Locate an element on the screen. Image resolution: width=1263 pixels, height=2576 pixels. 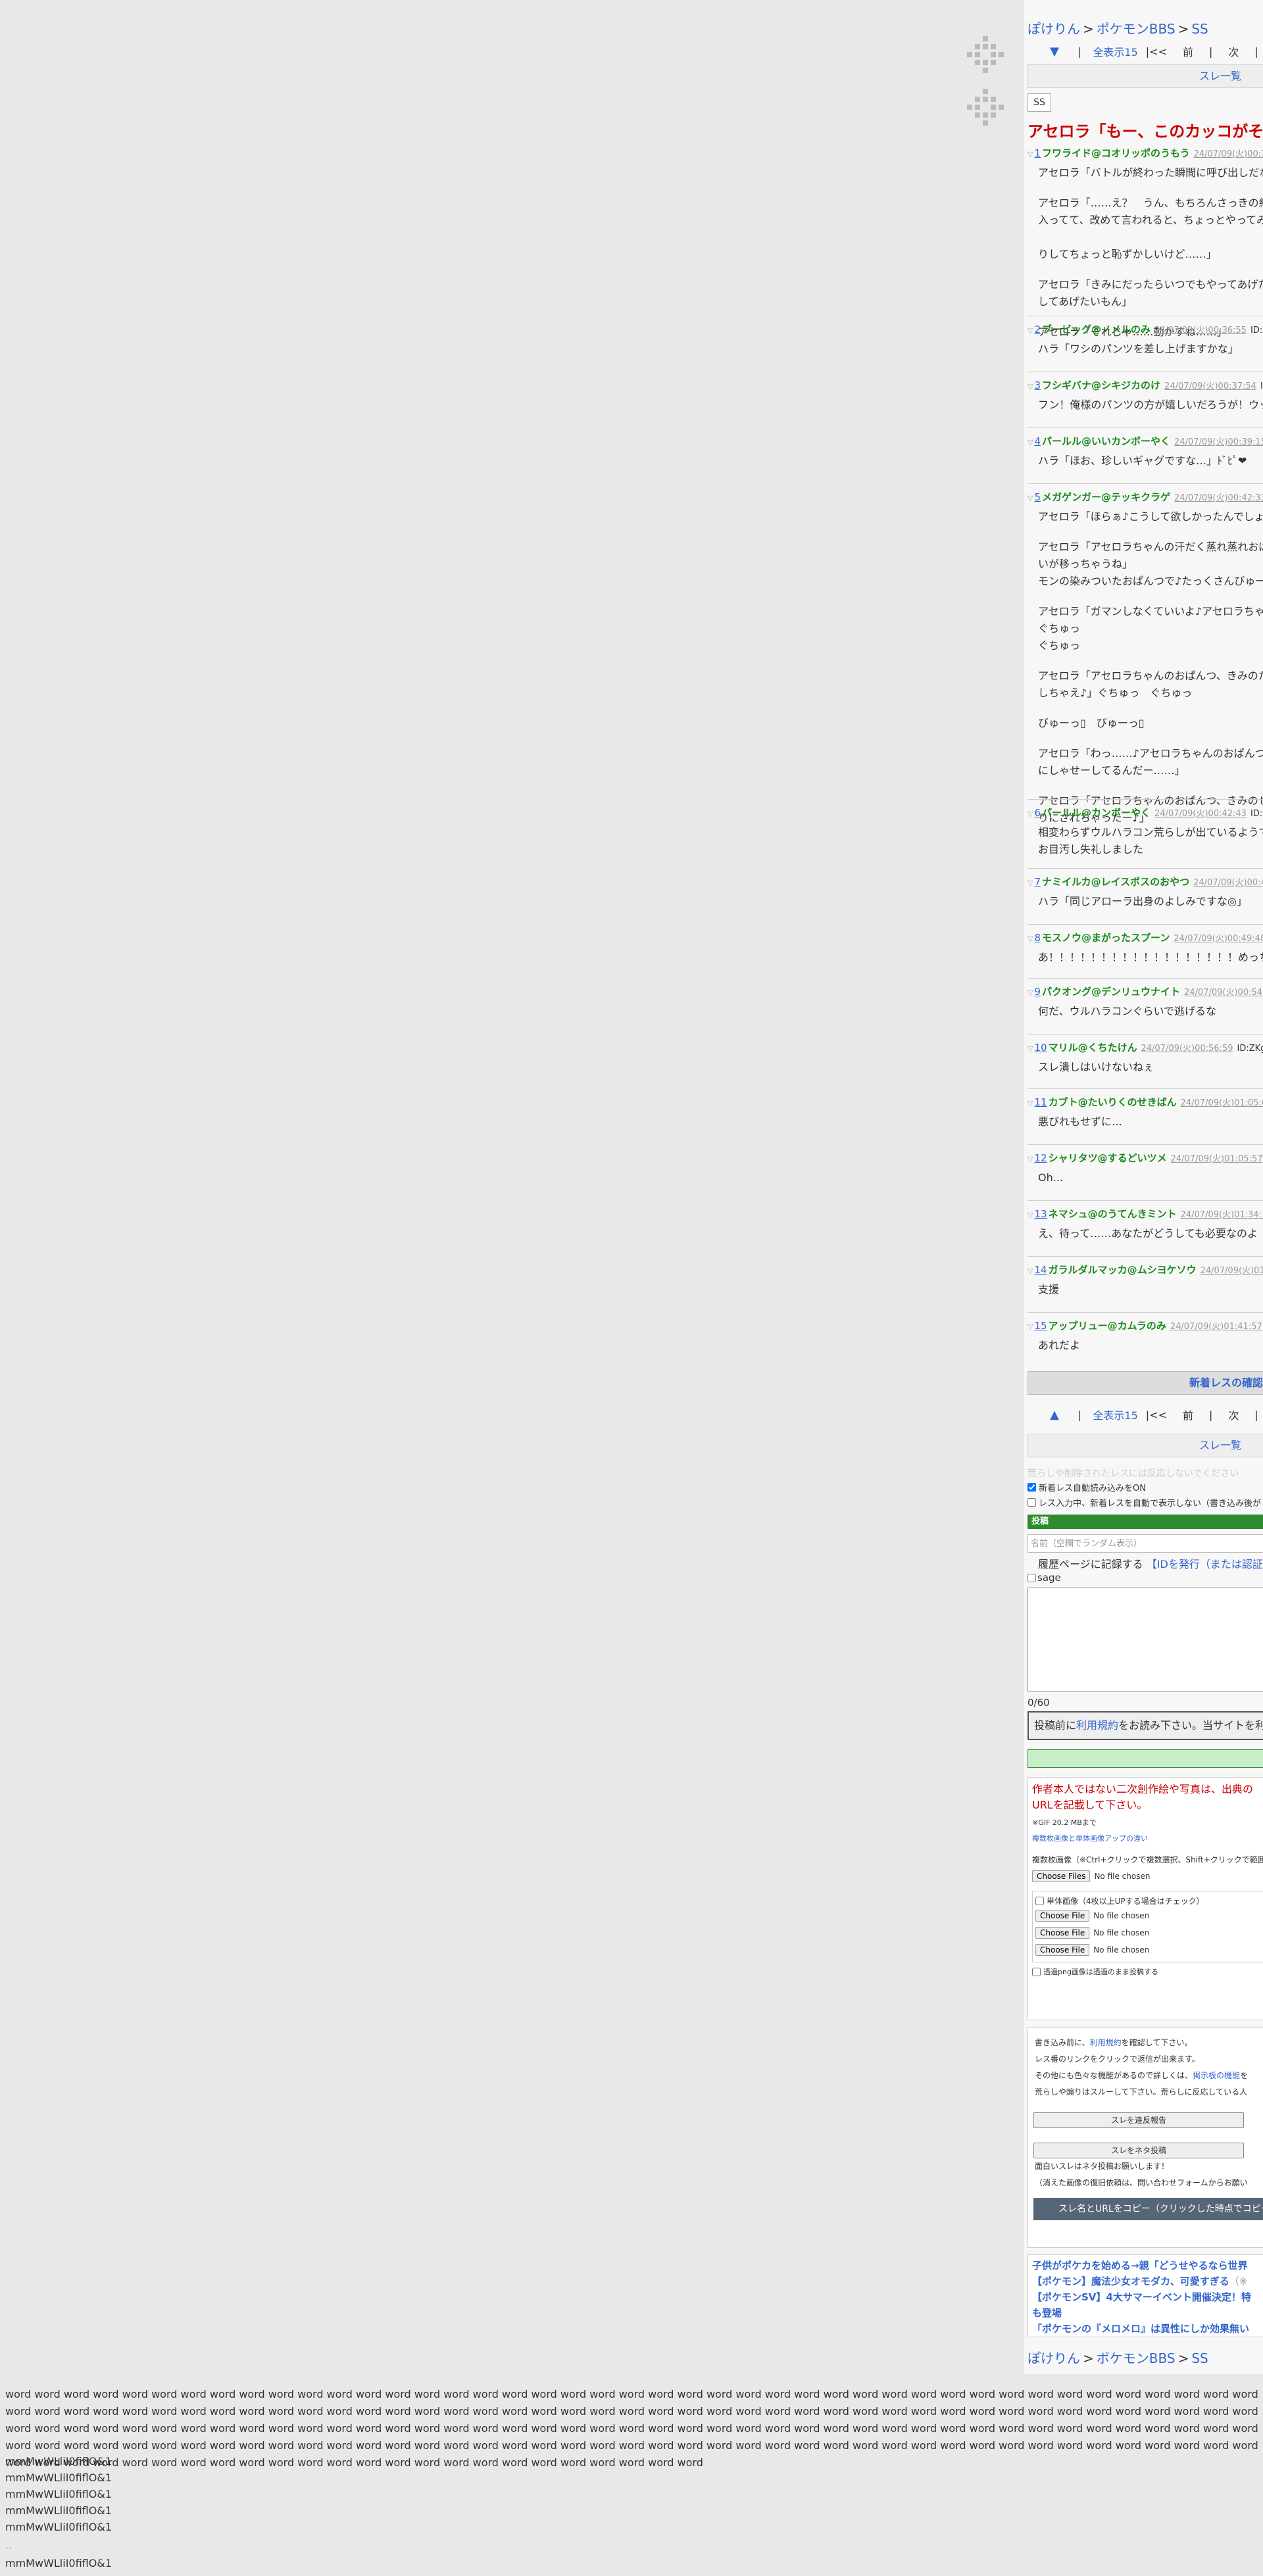
message-textarea is located at coordinates (1145, 1639).